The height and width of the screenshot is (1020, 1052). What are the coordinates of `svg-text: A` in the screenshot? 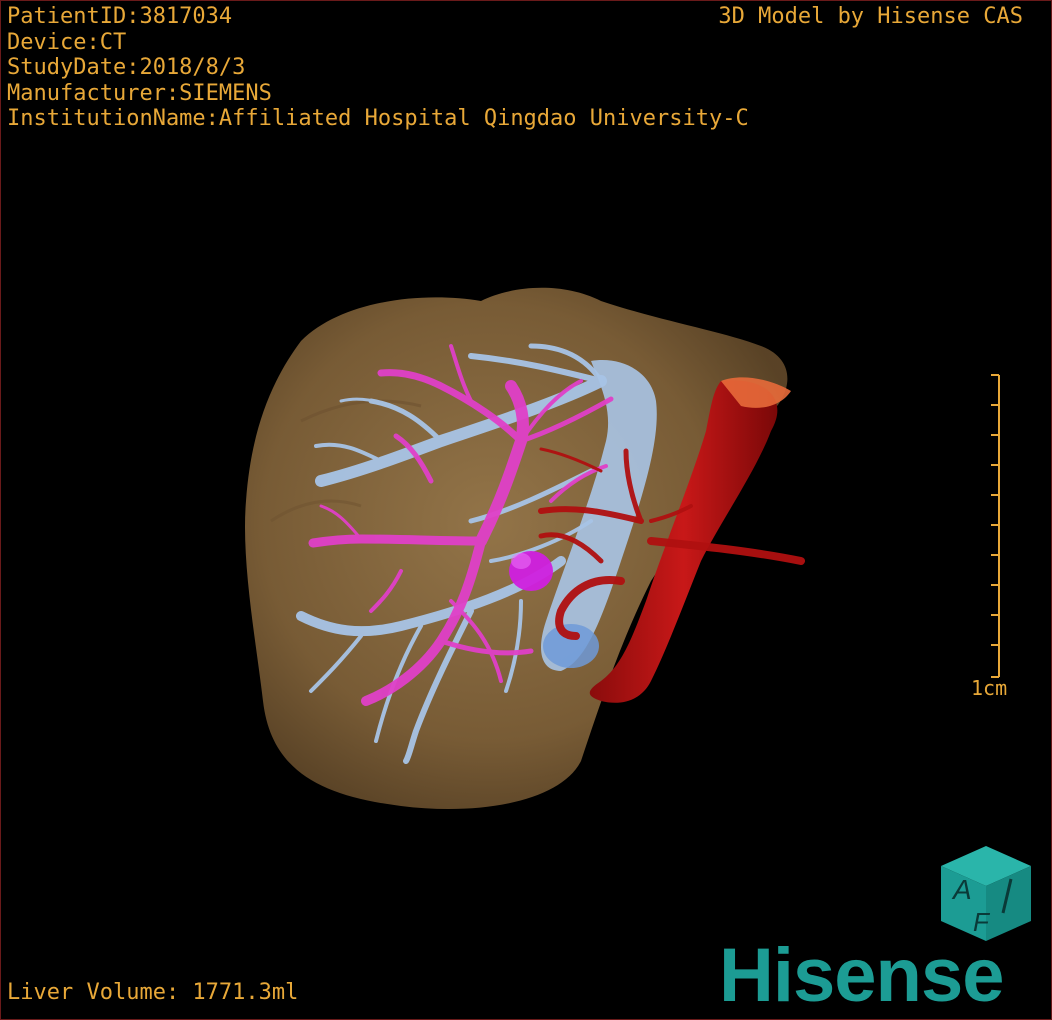 It's located at (961, 889).